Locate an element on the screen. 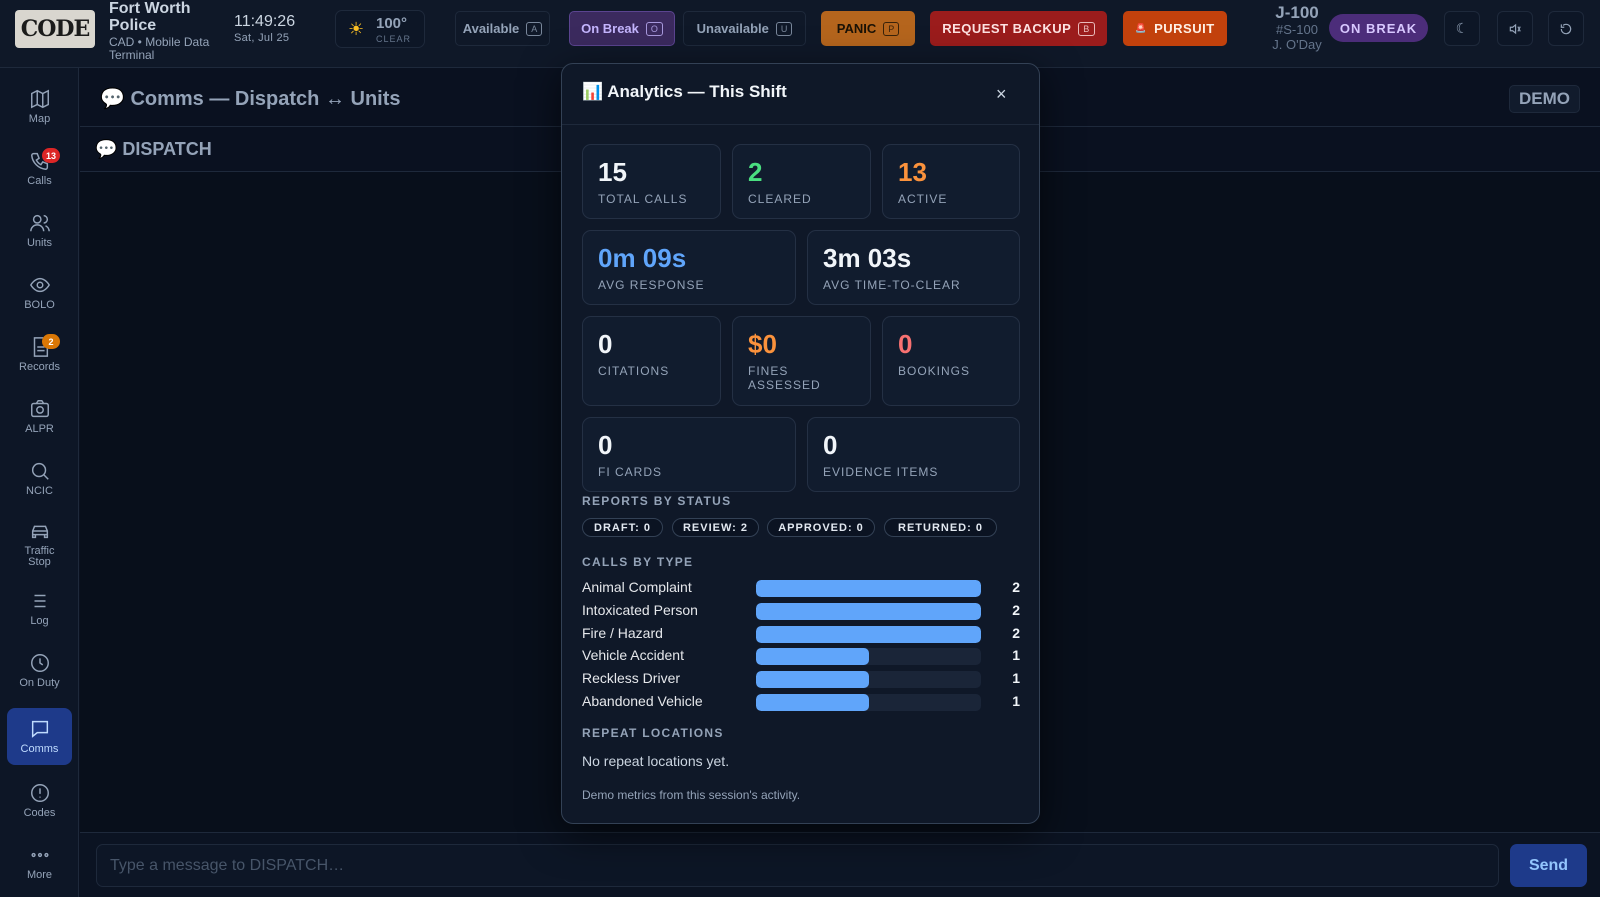 The height and width of the screenshot is (897, 1600). sound-toggle-button is located at coordinates (1515, 28).